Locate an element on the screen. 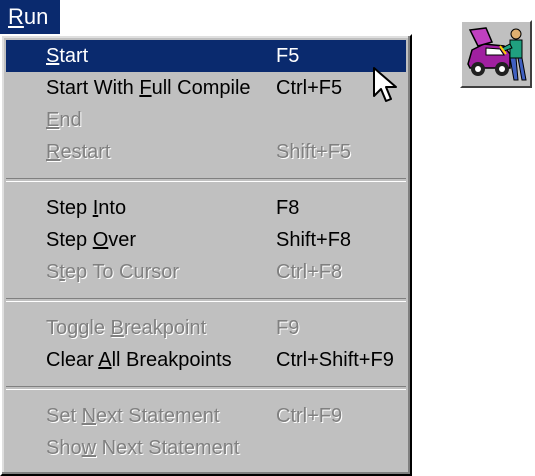 The width and height of the screenshot is (535, 476). shortcut-label: Shift+F5 is located at coordinates (314, 152).